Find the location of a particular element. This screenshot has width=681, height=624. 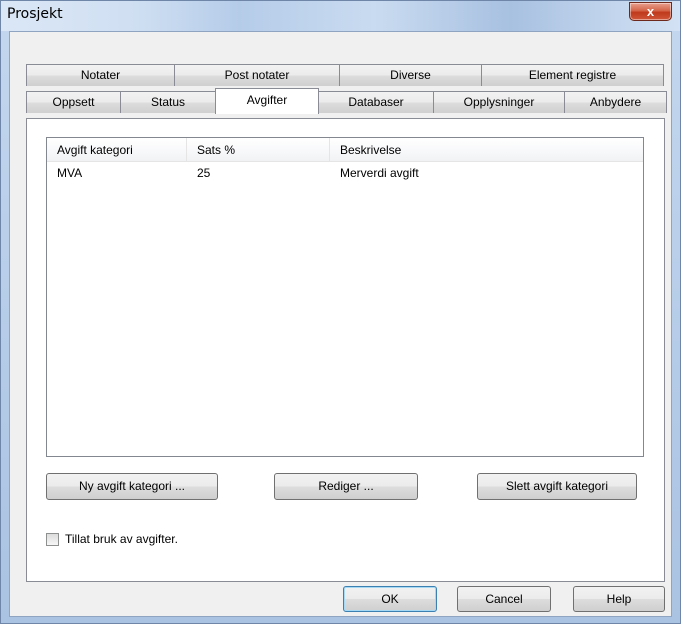

tab-avgifter: Avgifter is located at coordinates (267, 101).